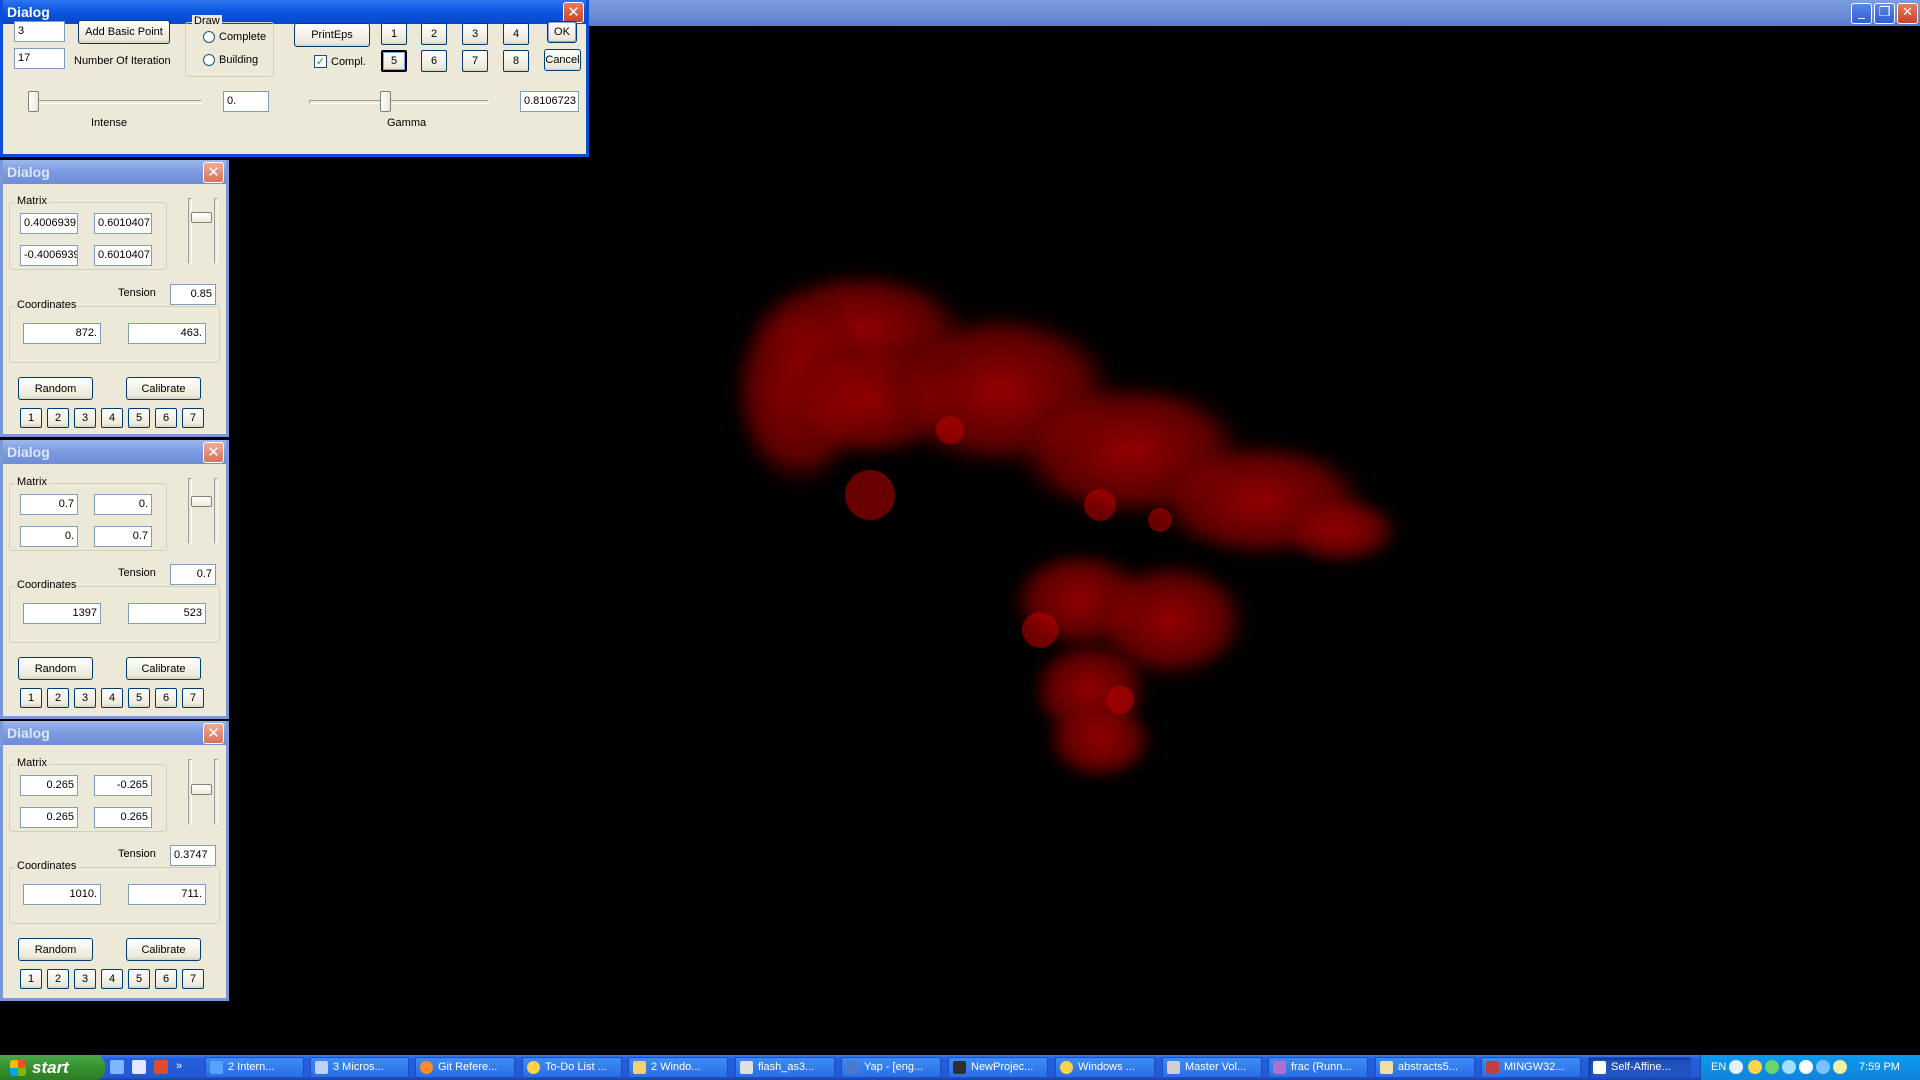 Image resolution: width=1920 pixels, height=1080 pixels. Describe the element at coordinates (183, 1067) in the screenshot. I see `quicklaunch-overflow-icon: »` at that location.